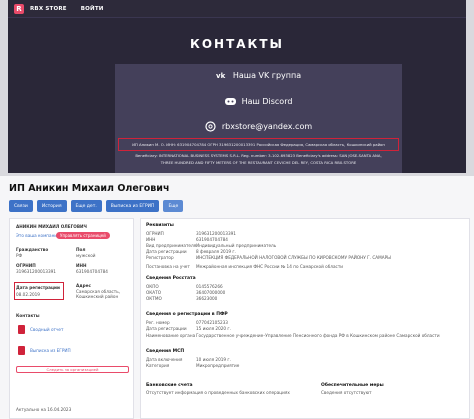 The image size is (474, 419). I want to click on pfr-label-1: Дата регистрации, so click(166, 328).